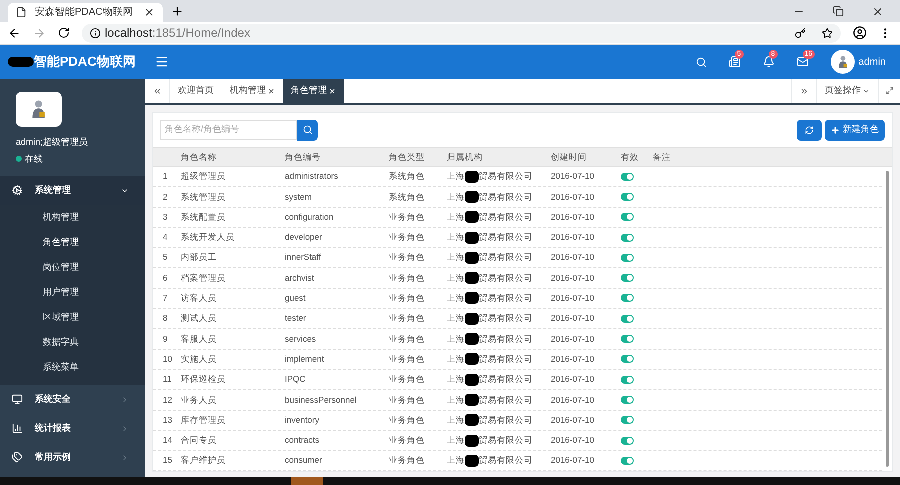 The image size is (900, 485). Describe the element at coordinates (72, 267) in the screenshot. I see `submenu-item: 岗位管理` at that location.